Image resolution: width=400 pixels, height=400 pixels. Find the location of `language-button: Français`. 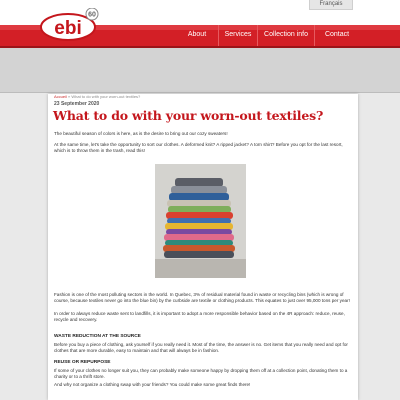

language-button: Français is located at coordinates (331, 5).